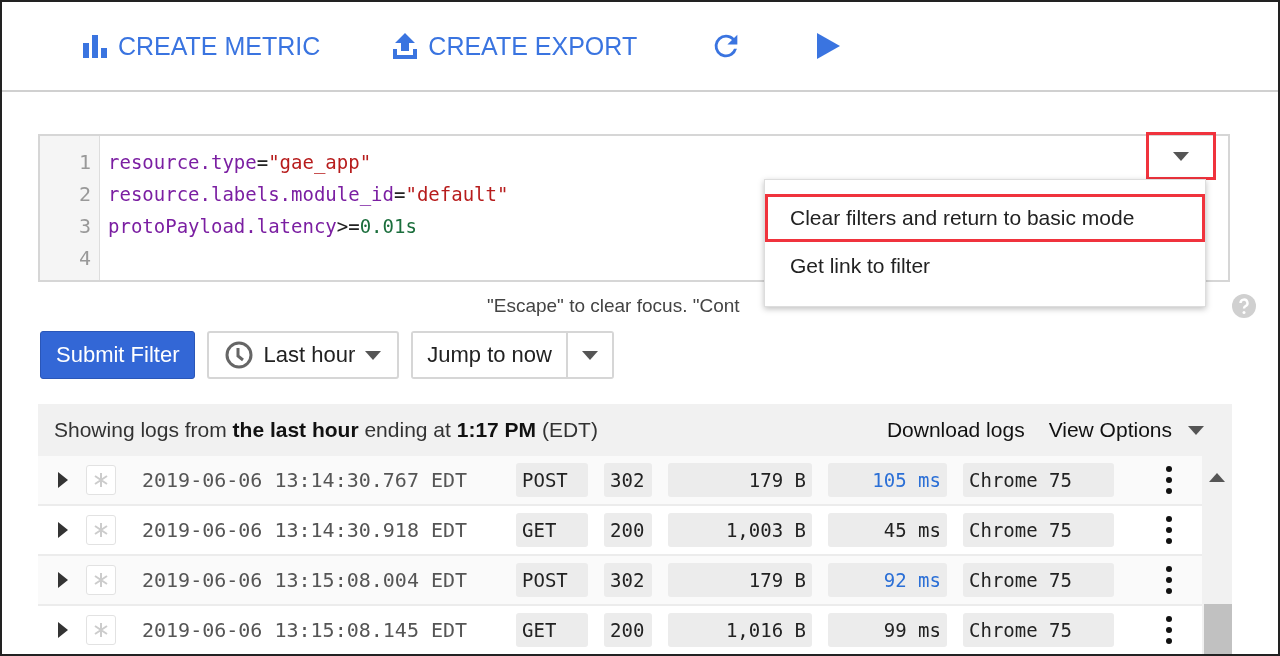 The height and width of the screenshot is (656, 1280). Describe the element at coordinates (240, 163) in the screenshot. I see `code-line: resource.type="gae_app"` at that location.